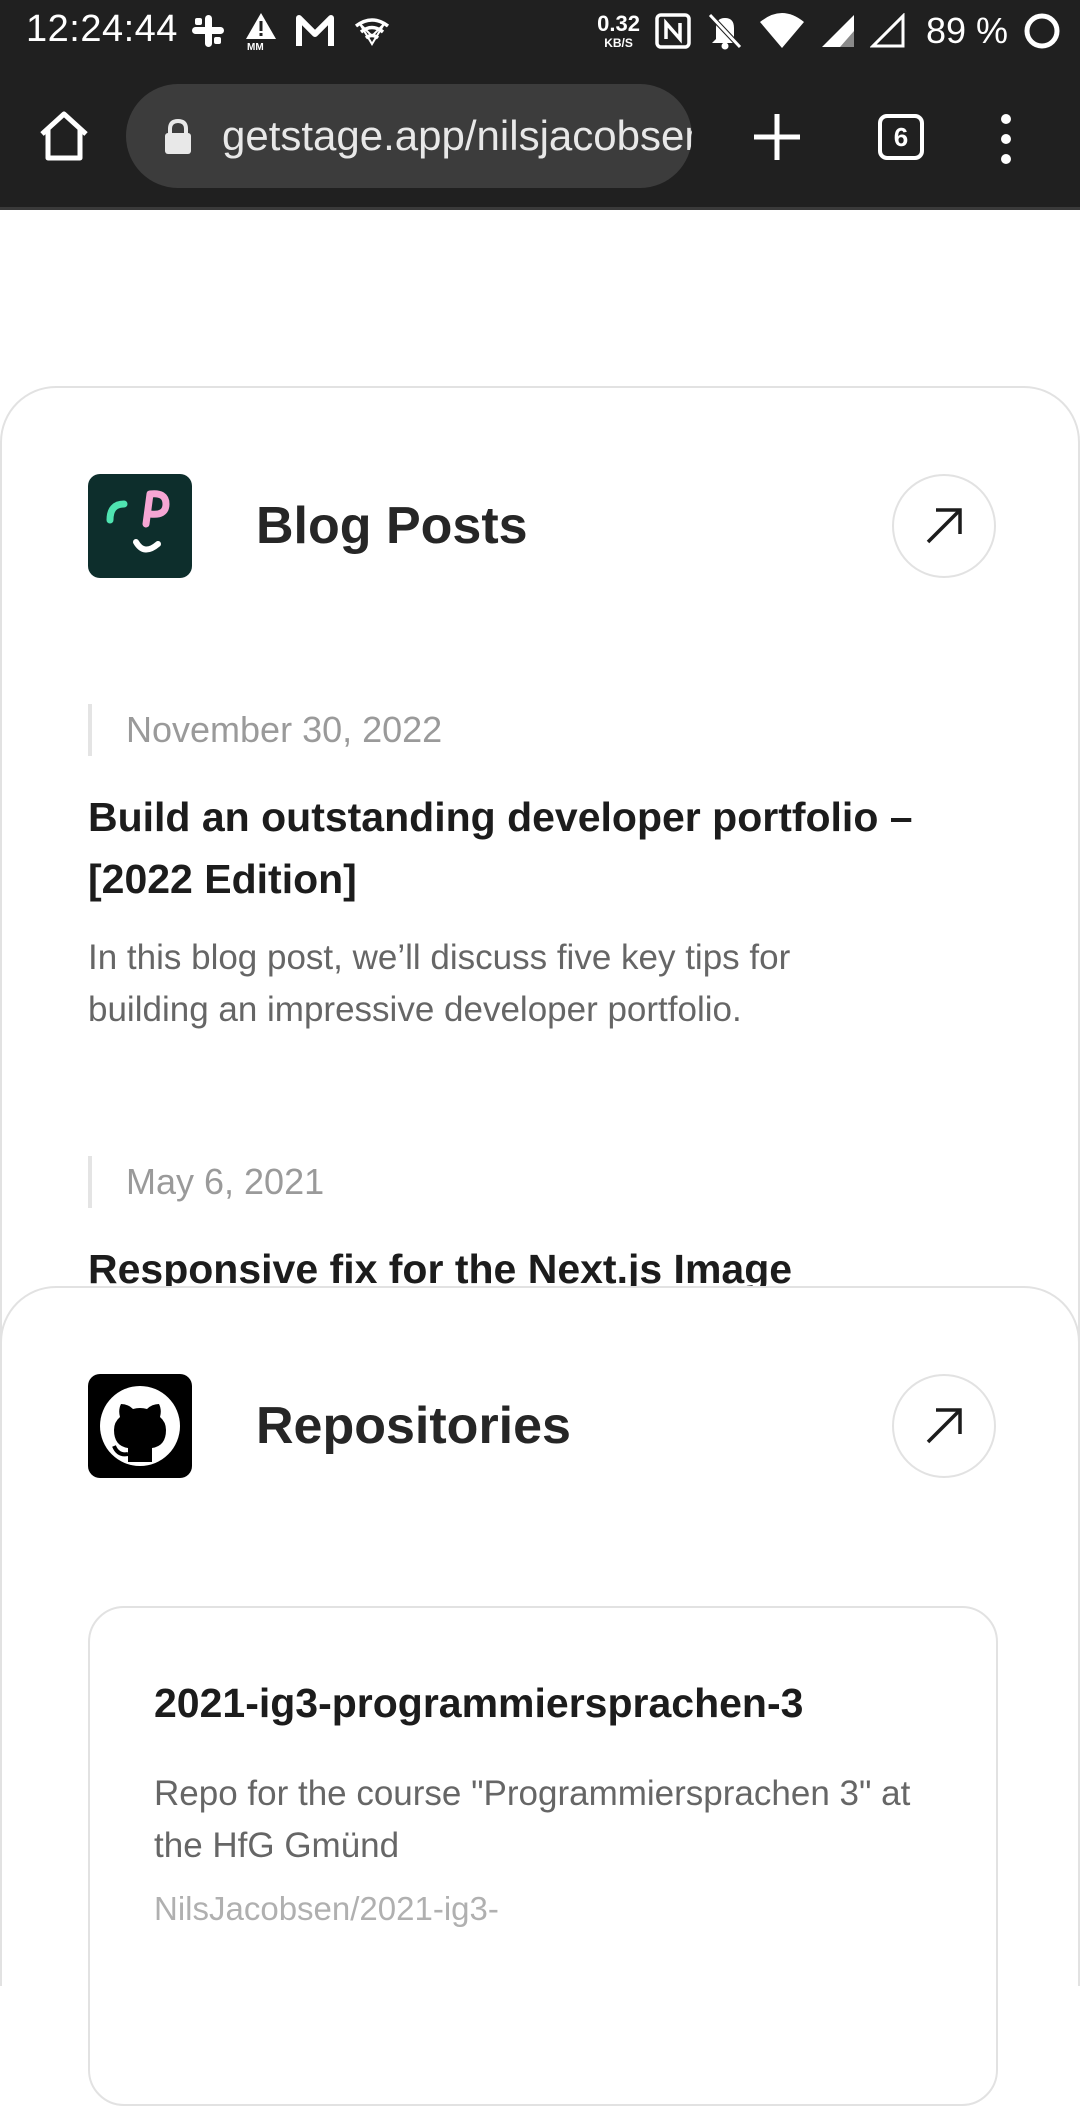 Image resolution: width=1080 pixels, height=2106 pixels. What do you see at coordinates (673, 31) in the screenshot?
I see `nfc-icon` at bounding box center [673, 31].